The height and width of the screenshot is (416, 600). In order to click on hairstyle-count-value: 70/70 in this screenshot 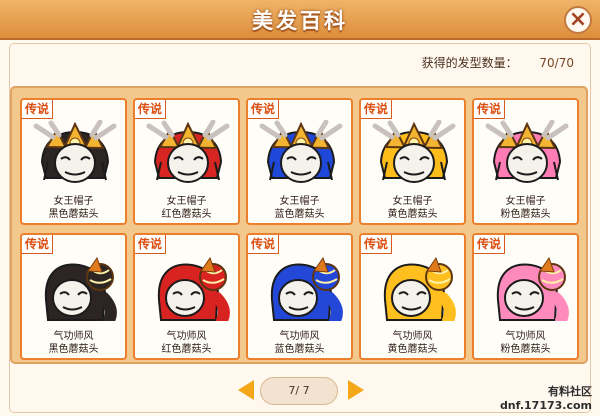, I will do `click(556, 62)`.